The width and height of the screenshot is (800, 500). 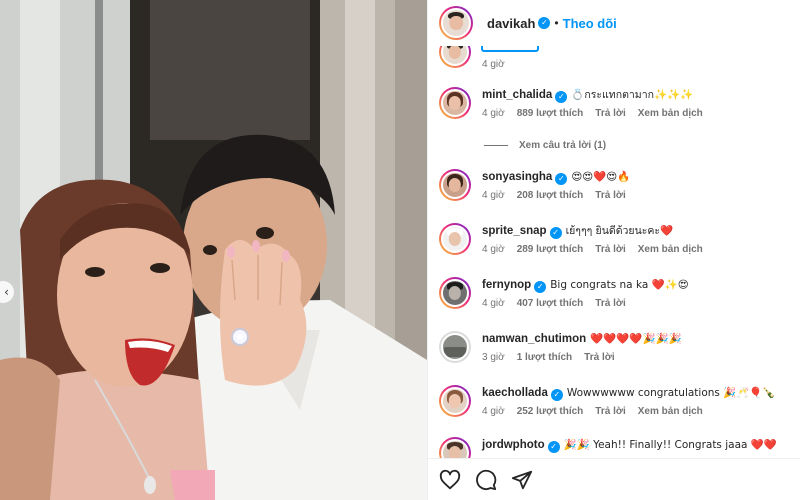 What do you see at coordinates (493, 357) in the screenshot?
I see `comment-time: 3 giờ` at bounding box center [493, 357].